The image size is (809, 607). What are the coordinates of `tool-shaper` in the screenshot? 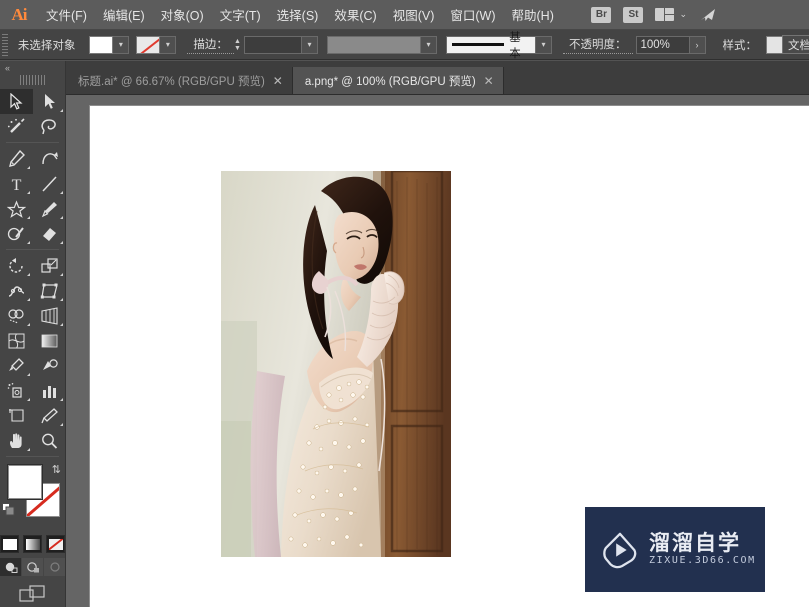 It's located at (16, 233).